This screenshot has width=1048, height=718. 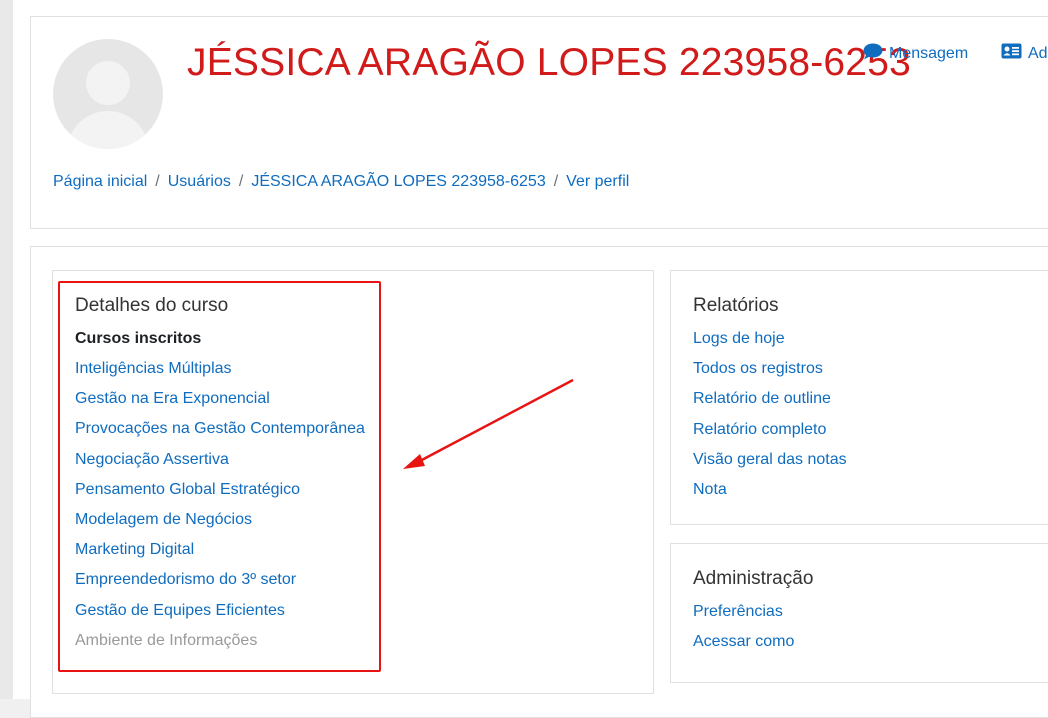 I want to click on add-contact-label: Ad, so click(x=1038, y=53).